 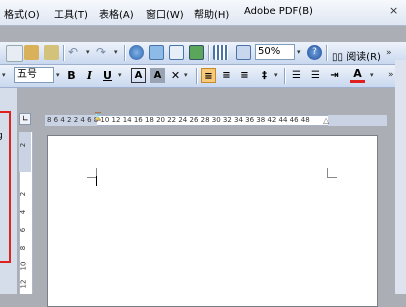 What do you see at coordinates (120, 75) in the screenshot?
I see `underline-dropdown-icon: ▾` at bounding box center [120, 75].